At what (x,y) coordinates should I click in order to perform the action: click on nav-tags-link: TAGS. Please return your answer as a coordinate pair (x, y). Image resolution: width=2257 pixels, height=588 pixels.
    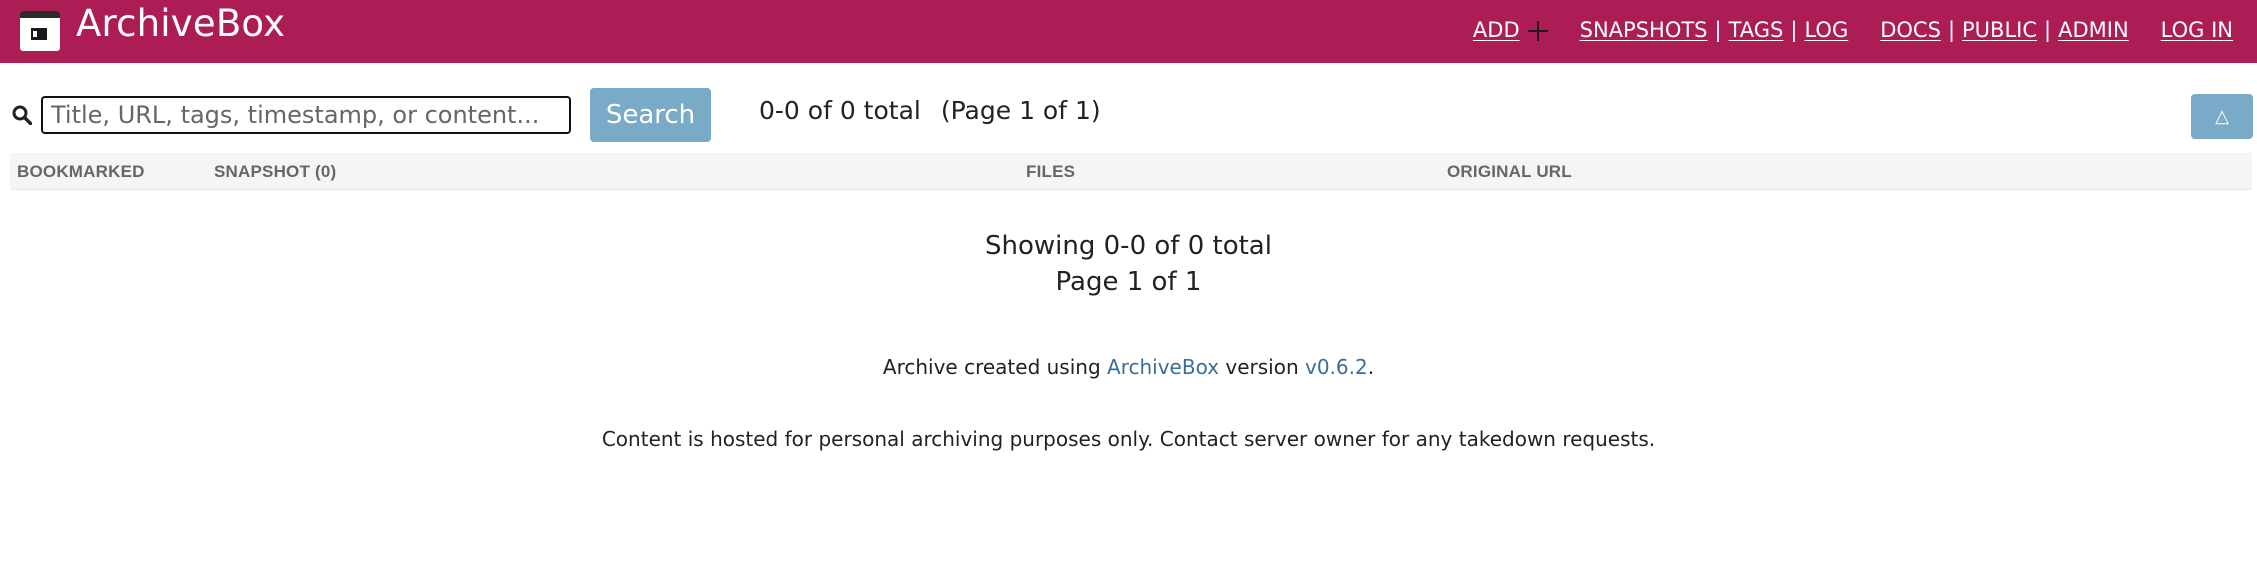
    Looking at the image, I should click on (1756, 30).